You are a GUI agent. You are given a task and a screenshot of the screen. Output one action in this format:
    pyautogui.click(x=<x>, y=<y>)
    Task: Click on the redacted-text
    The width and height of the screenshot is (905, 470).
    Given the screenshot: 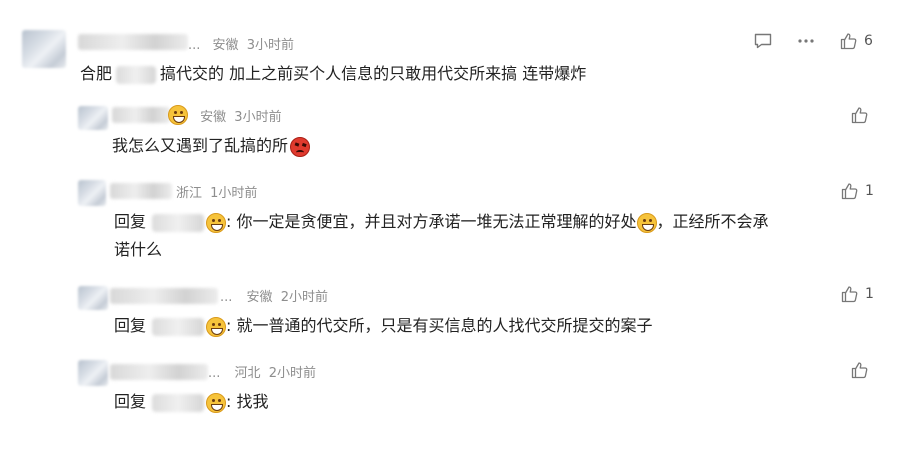 What is the action you would take?
    pyautogui.click(x=136, y=74)
    